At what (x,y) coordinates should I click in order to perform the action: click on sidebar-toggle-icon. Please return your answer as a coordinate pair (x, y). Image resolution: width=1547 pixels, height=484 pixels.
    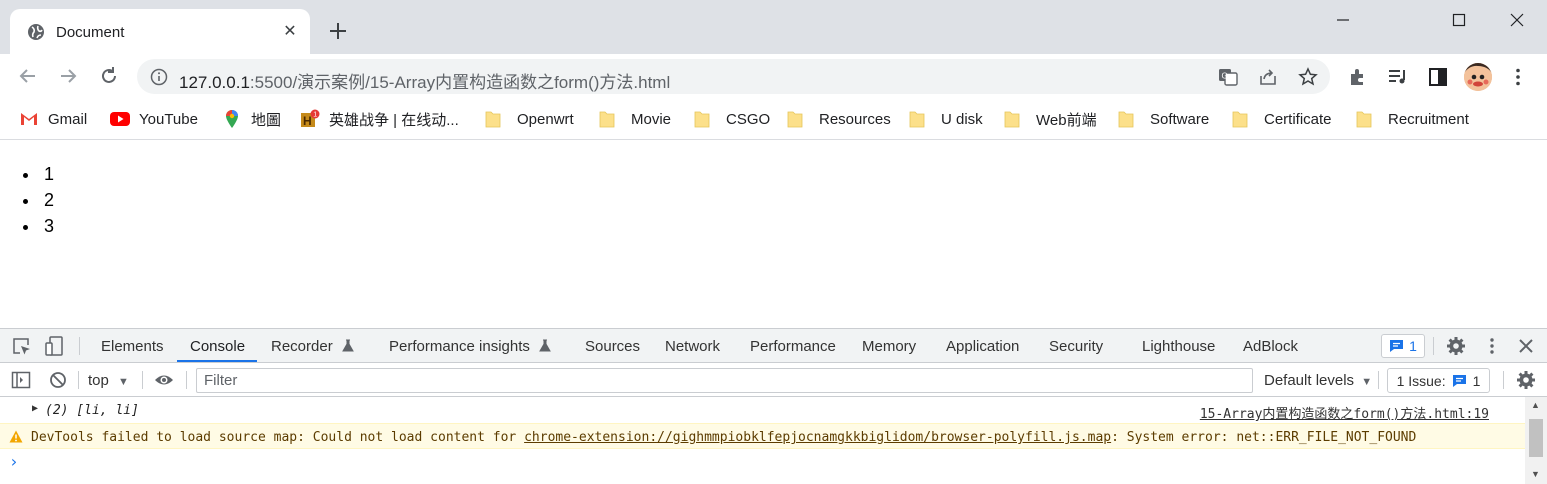
    Looking at the image, I should click on (21, 380).